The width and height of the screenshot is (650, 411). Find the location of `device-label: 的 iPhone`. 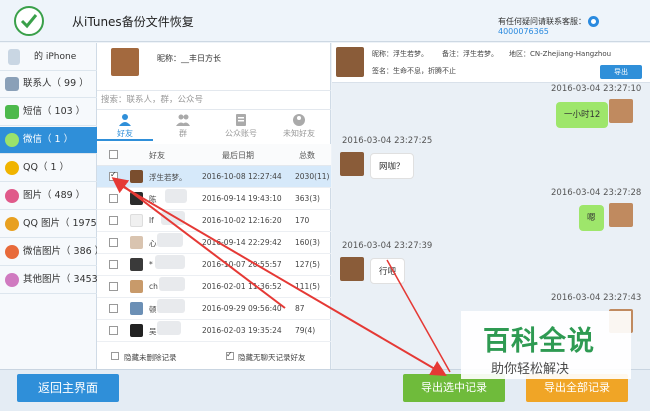

device-label: 的 iPhone is located at coordinates (55, 57).